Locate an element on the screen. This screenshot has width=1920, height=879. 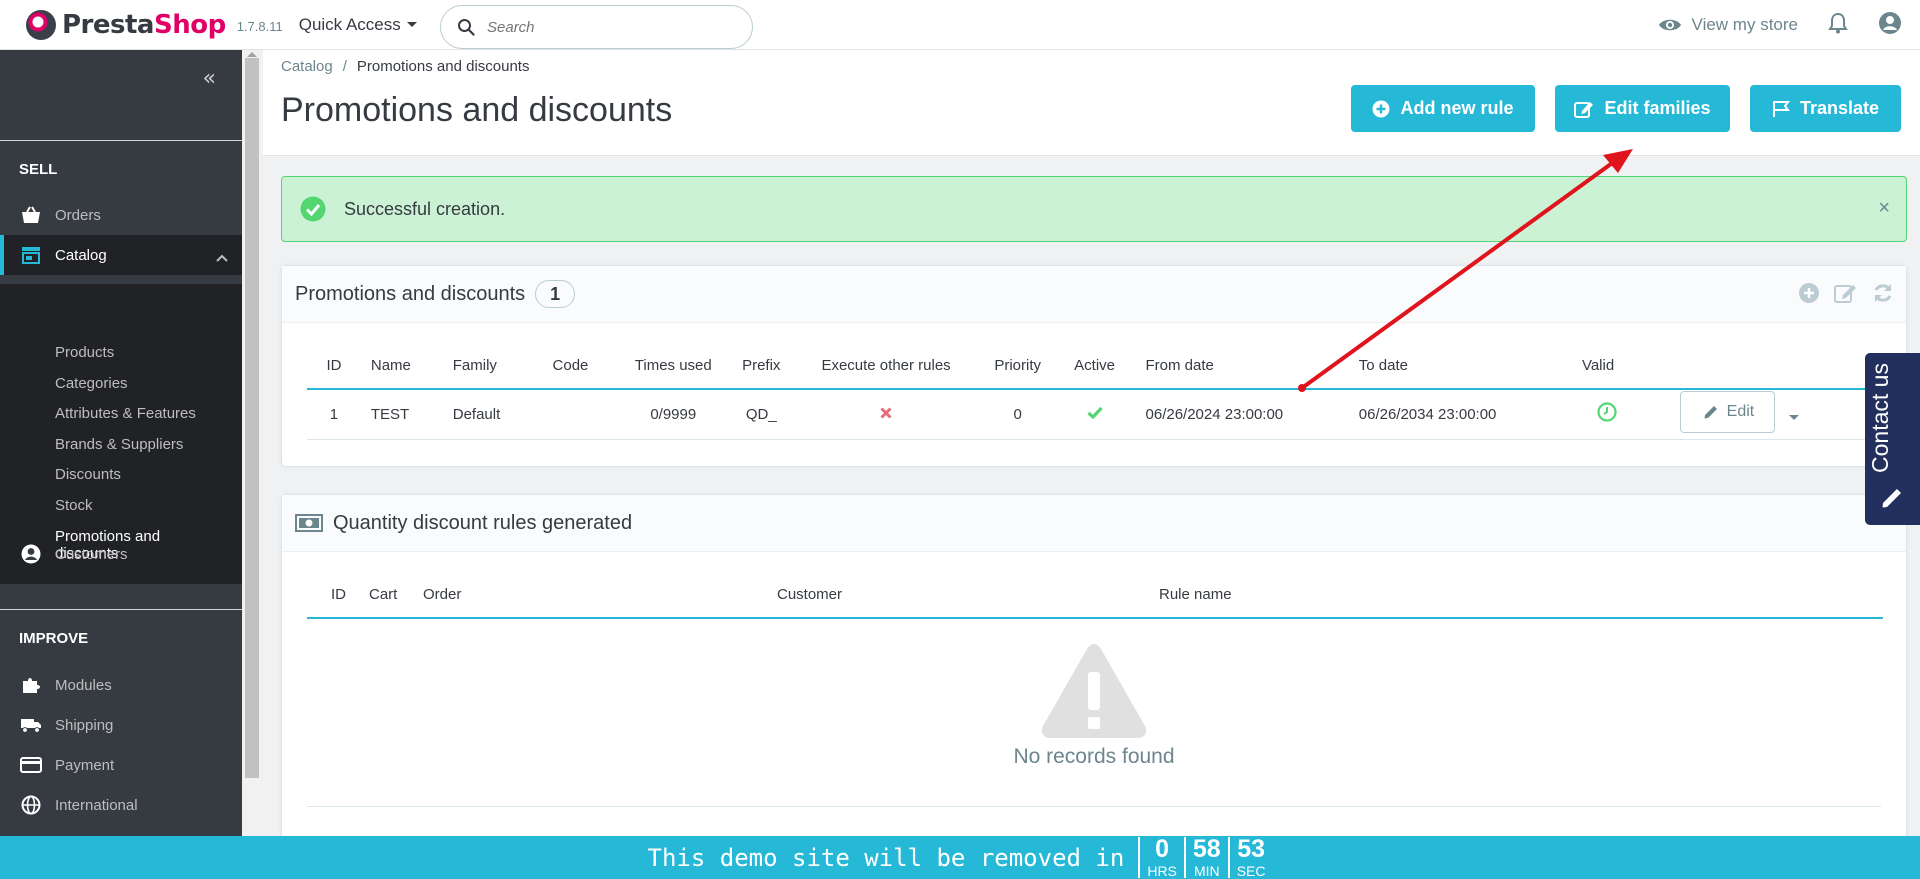
column-header: From date is located at coordinates (1242, 366).